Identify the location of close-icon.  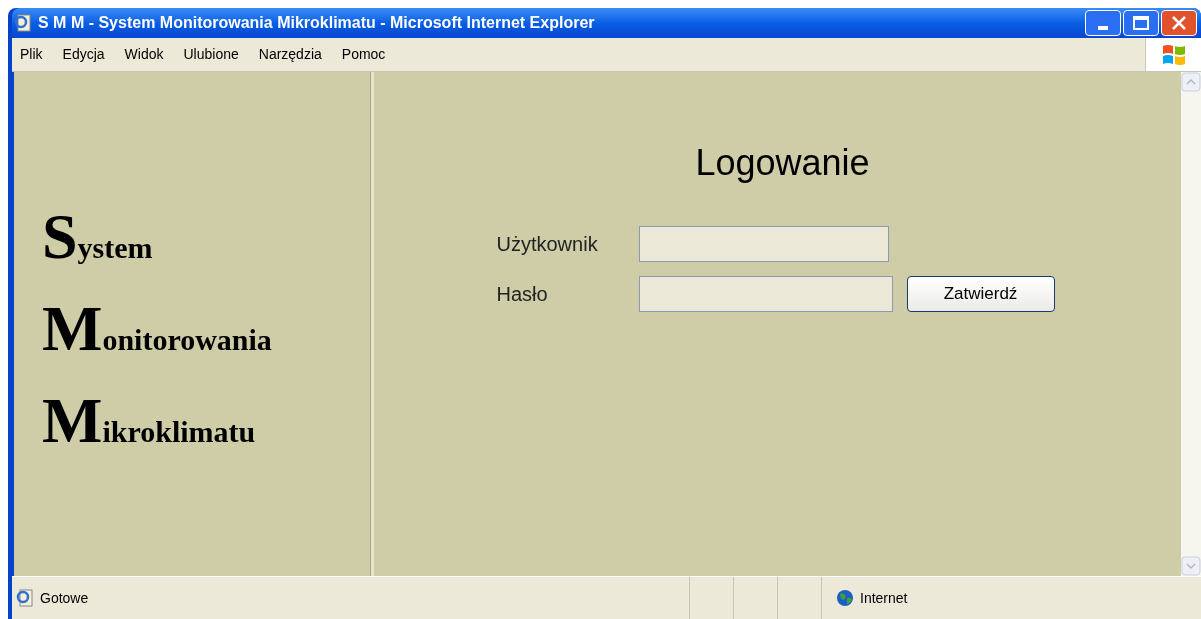
(1179, 23).